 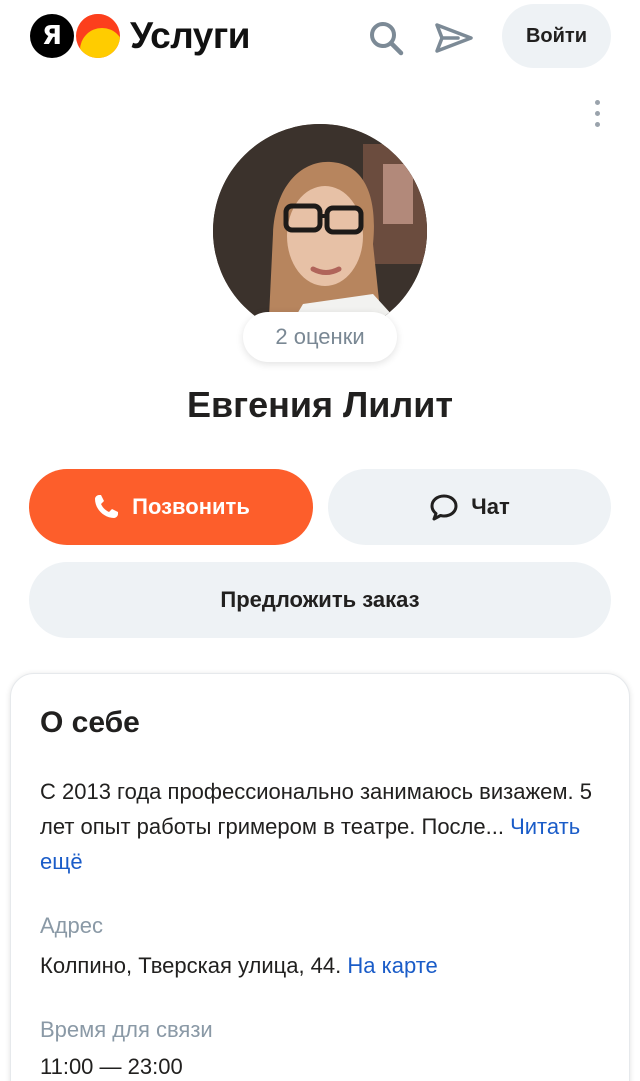 What do you see at coordinates (320, 600) in the screenshot?
I see `offer-order-button: Предложить заказ` at bounding box center [320, 600].